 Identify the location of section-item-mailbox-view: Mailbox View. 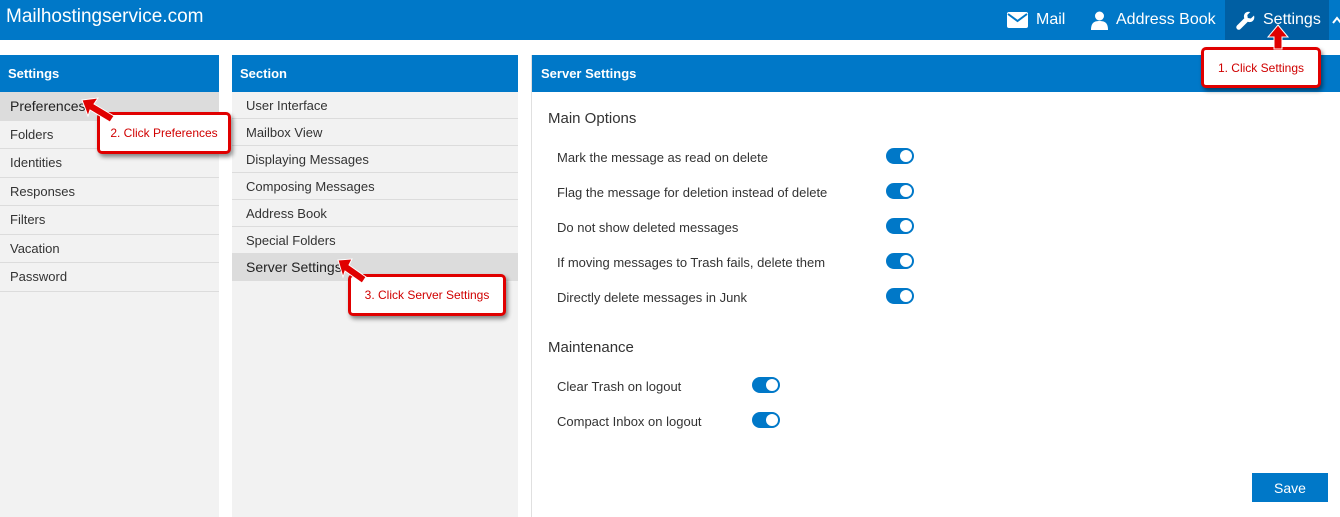
(375, 132).